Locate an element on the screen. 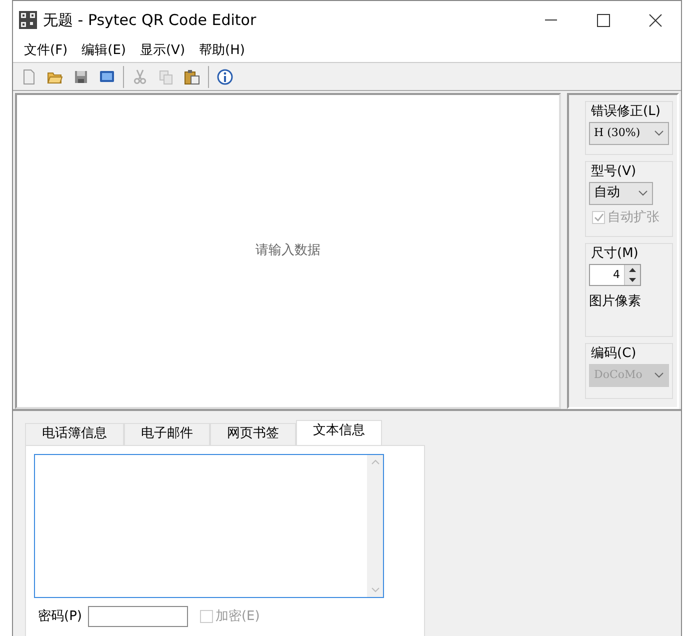 This screenshot has height=636, width=692. chevron-down-icon is located at coordinates (375, 590).